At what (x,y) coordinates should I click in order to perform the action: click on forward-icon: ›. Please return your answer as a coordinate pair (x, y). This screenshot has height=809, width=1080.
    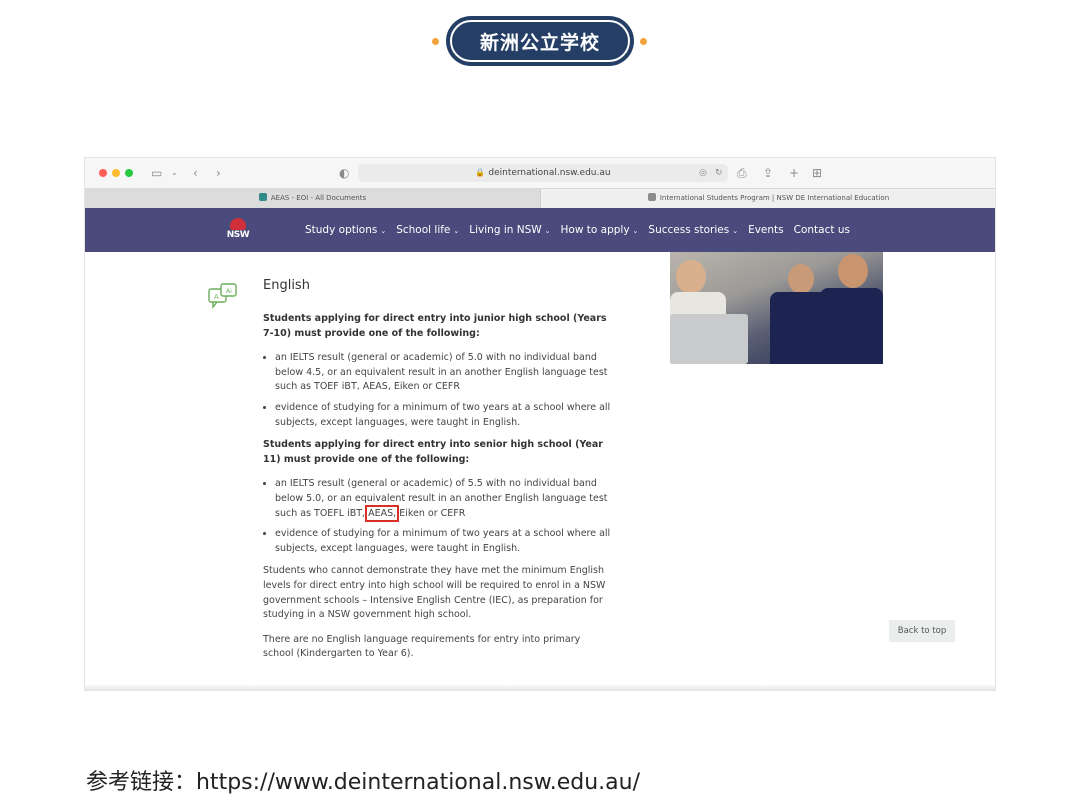
    Looking at the image, I should click on (218, 173).